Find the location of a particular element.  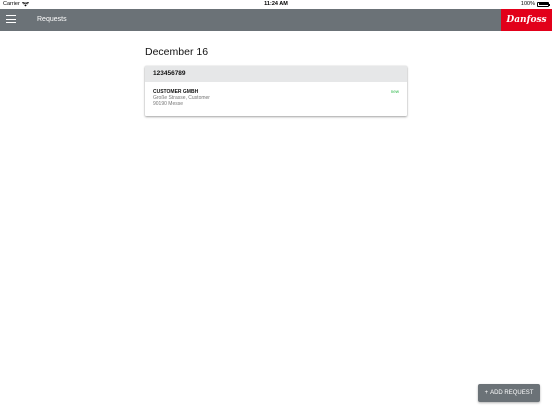

battery-icon is located at coordinates (543, 4).